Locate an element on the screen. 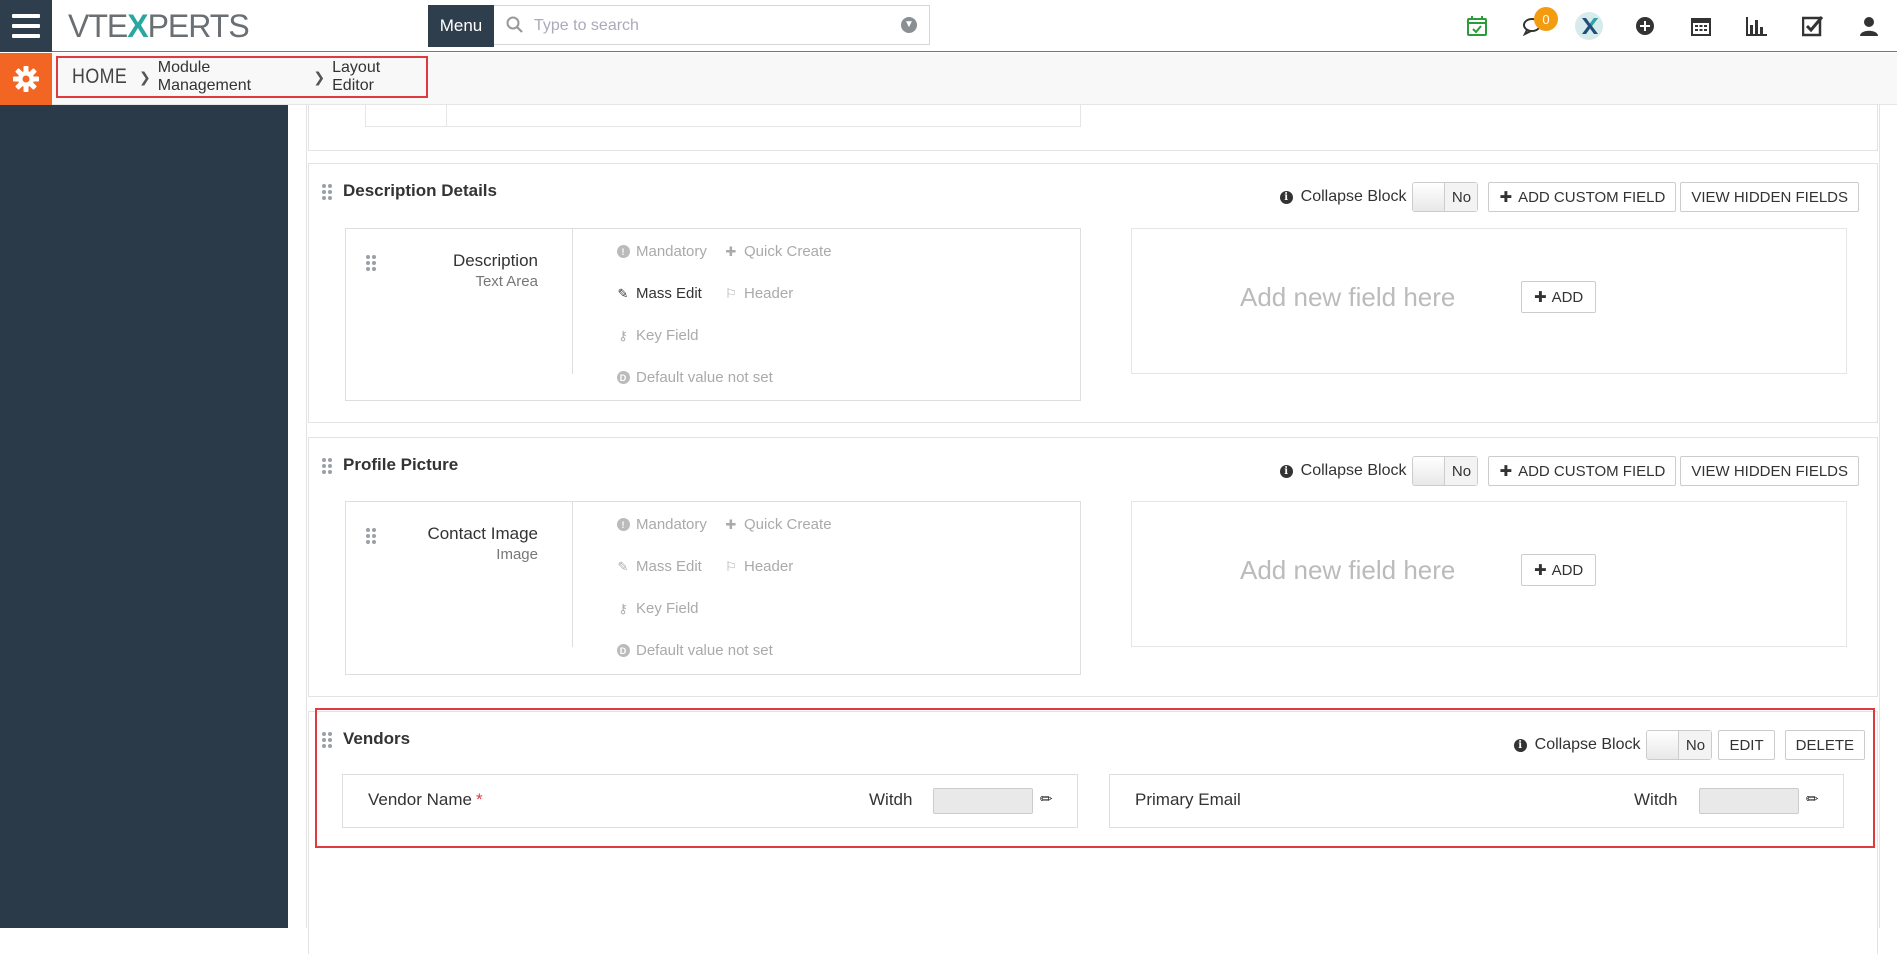 The width and height of the screenshot is (1897, 954). block-actions: i Collapse Block No EDIT DELETE is located at coordinates (1689, 745).